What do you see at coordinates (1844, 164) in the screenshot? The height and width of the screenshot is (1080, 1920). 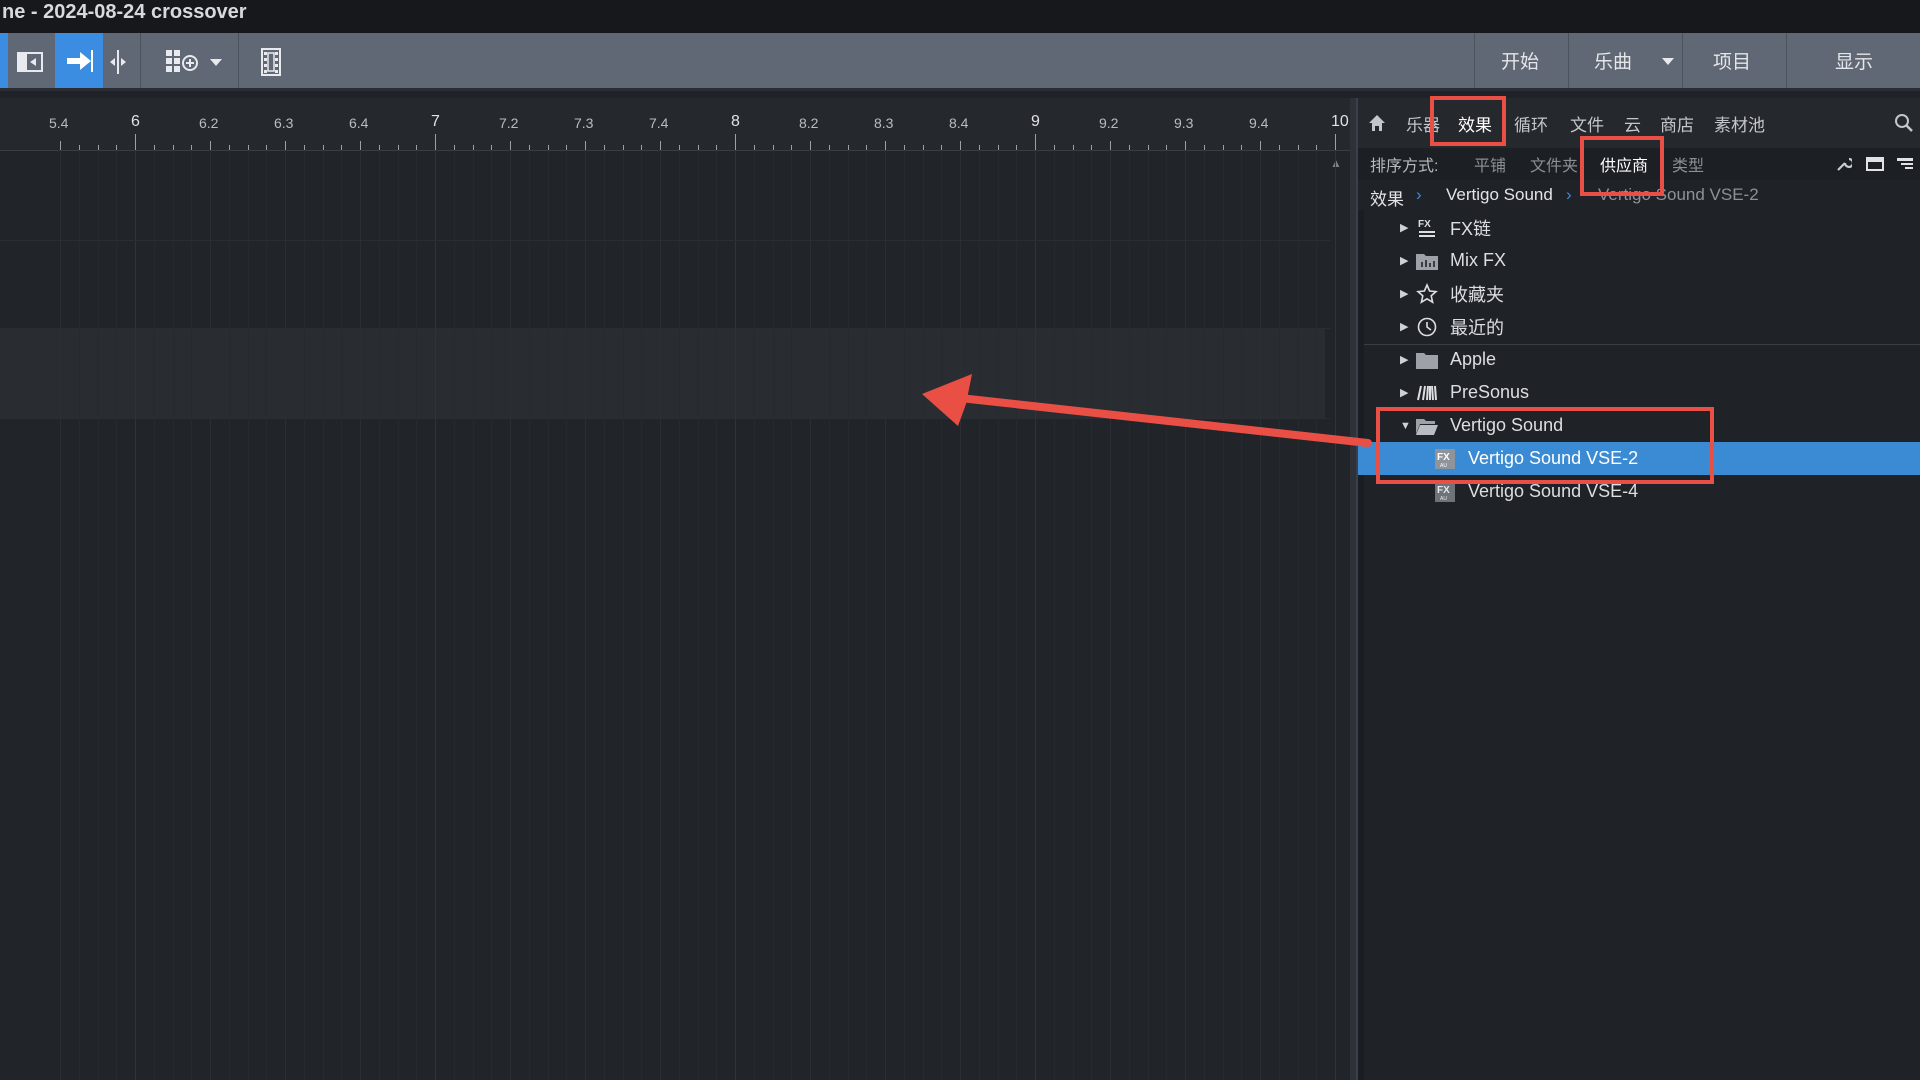 I see `wrench-icon` at bounding box center [1844, 164].